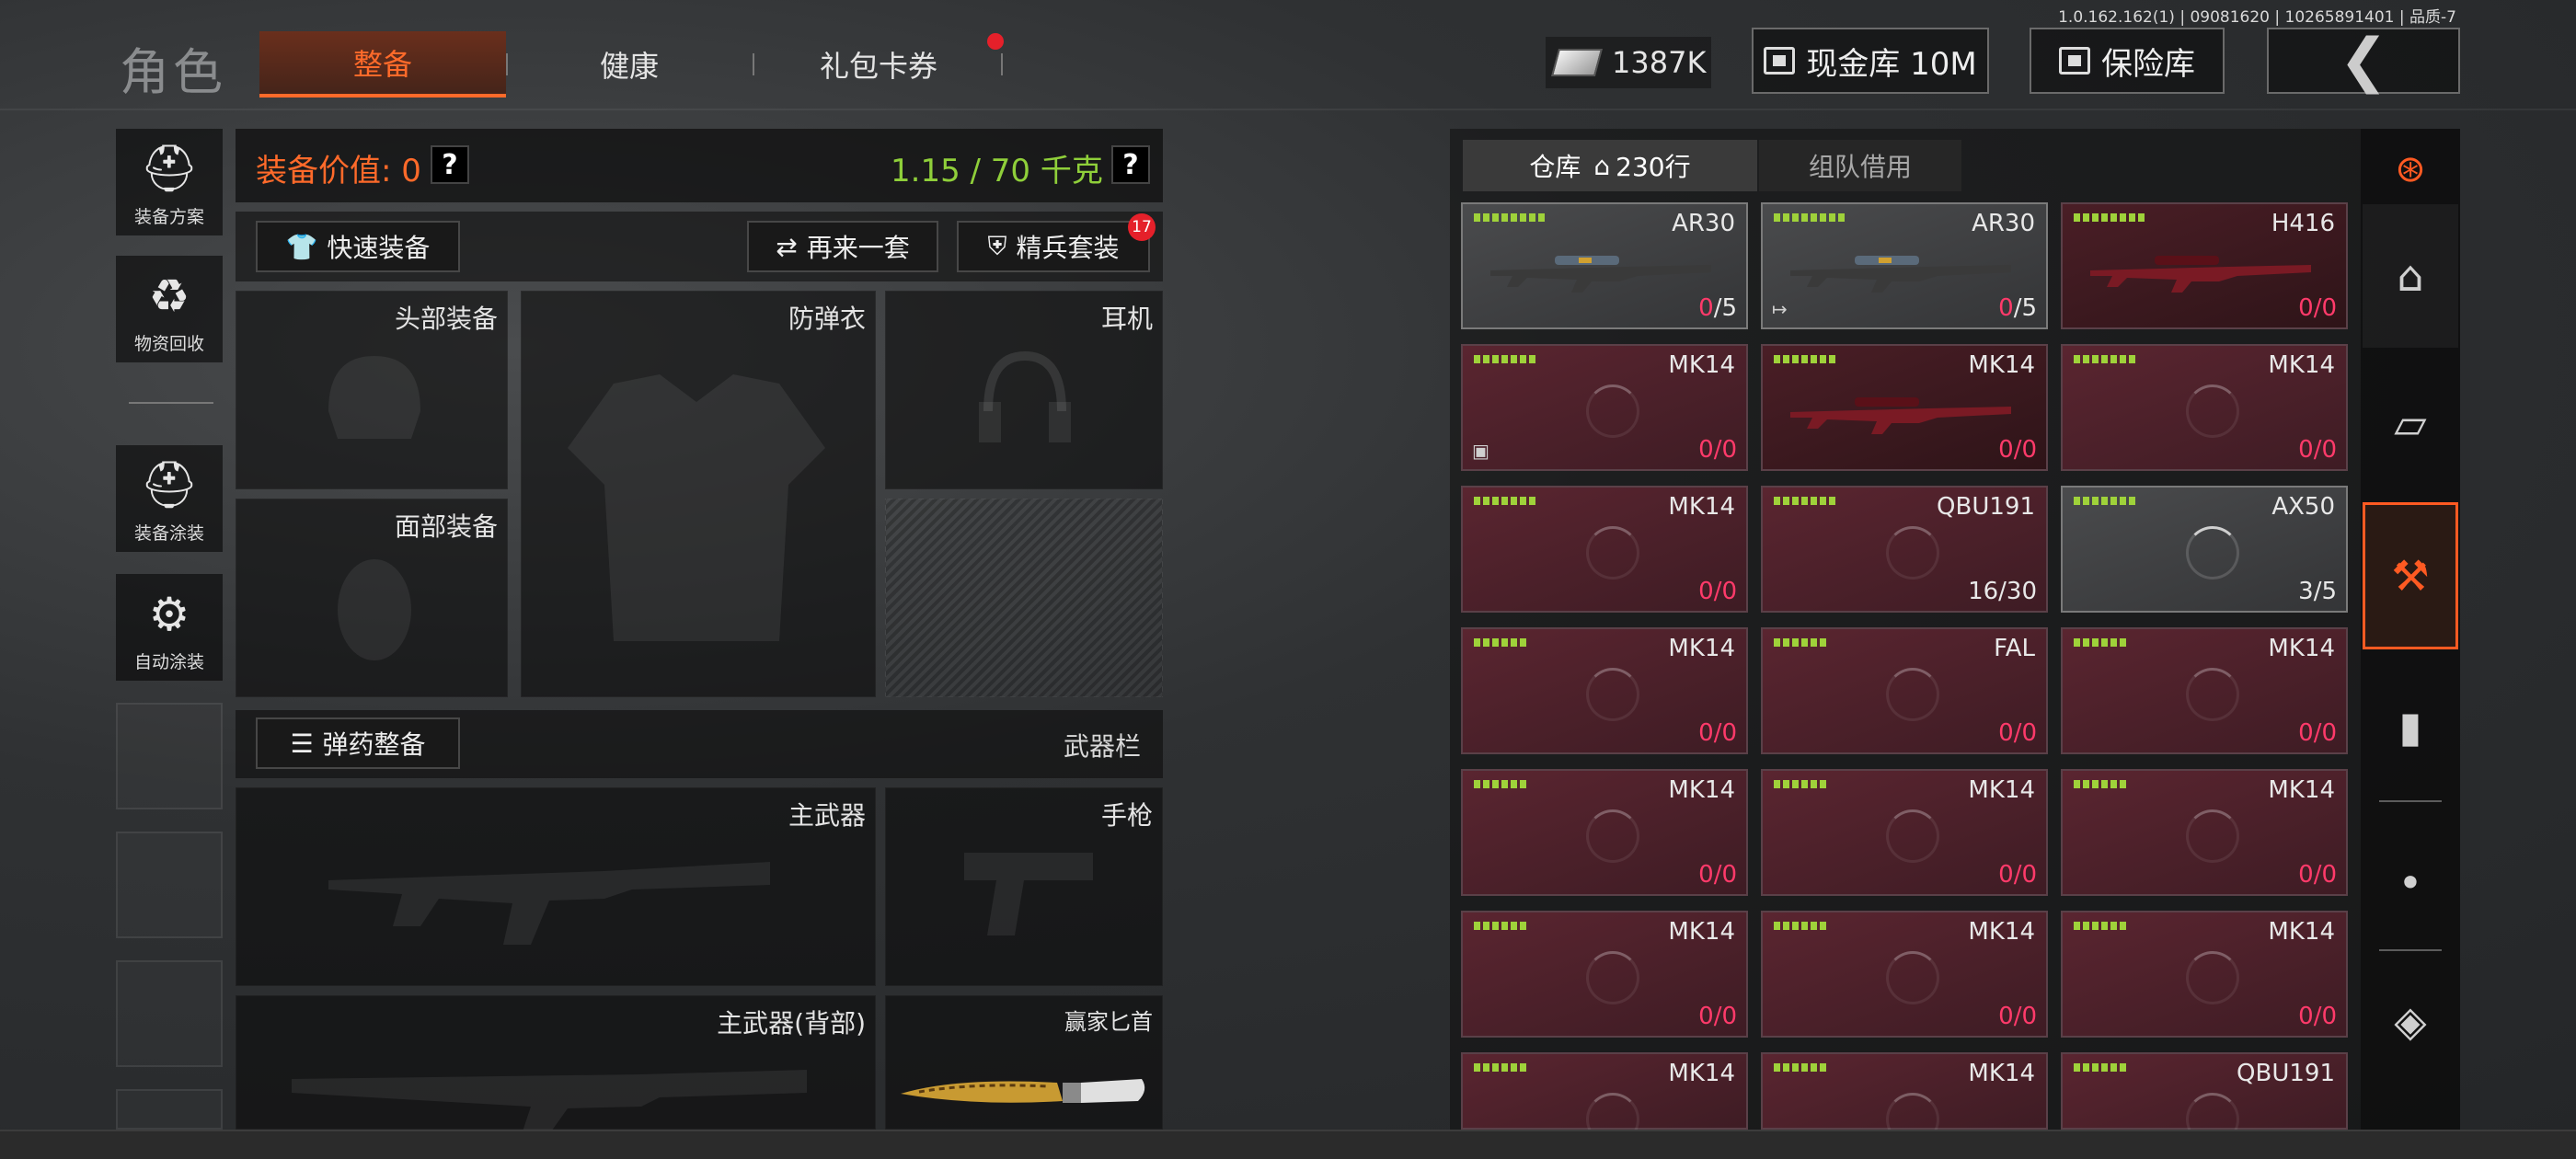 The height and width of the screenshot is (1159, 2576). I want to click on layers-refresh-icon: ⊛, so click(2410, 169).